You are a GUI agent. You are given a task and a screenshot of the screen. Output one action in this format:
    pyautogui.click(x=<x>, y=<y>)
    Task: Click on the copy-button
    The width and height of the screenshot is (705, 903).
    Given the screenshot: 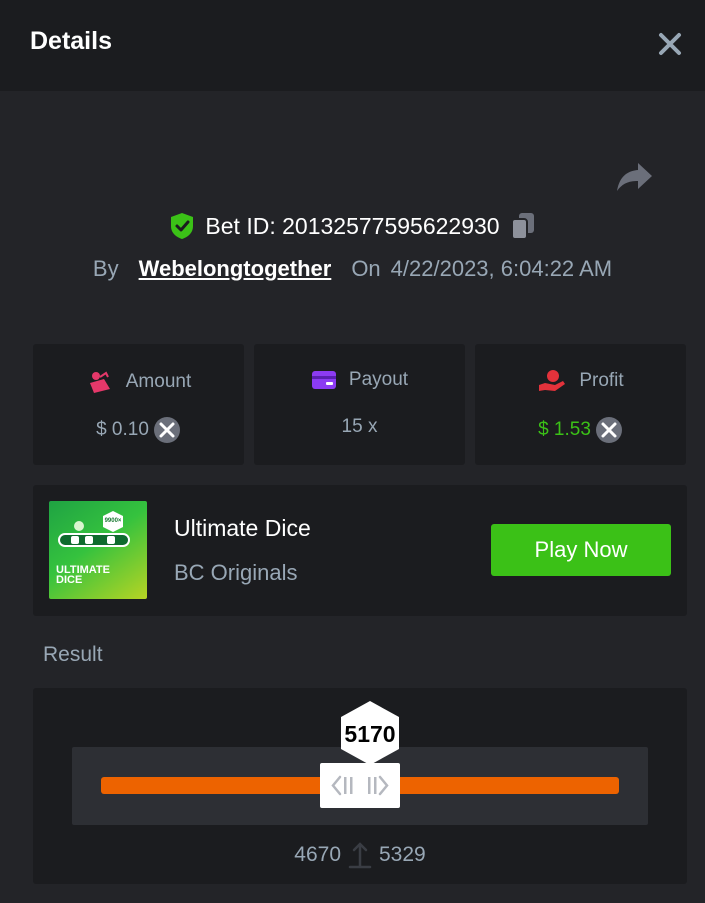 What is the action you would take?
    pyautogui.click(x=523, y=226)
    